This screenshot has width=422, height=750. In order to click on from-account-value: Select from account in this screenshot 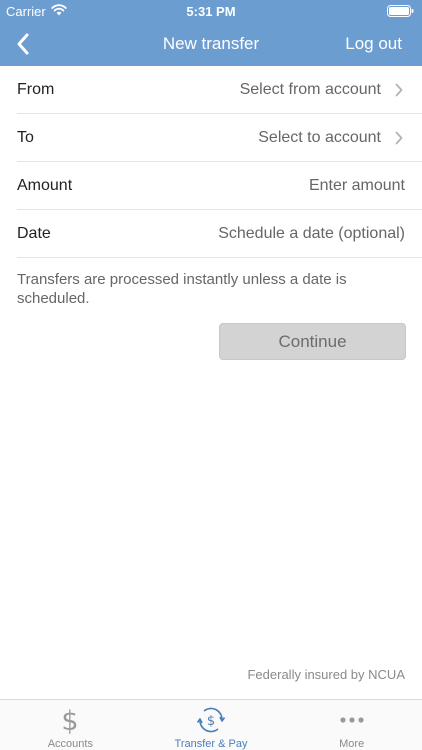, I will do `click(310, 89)`.